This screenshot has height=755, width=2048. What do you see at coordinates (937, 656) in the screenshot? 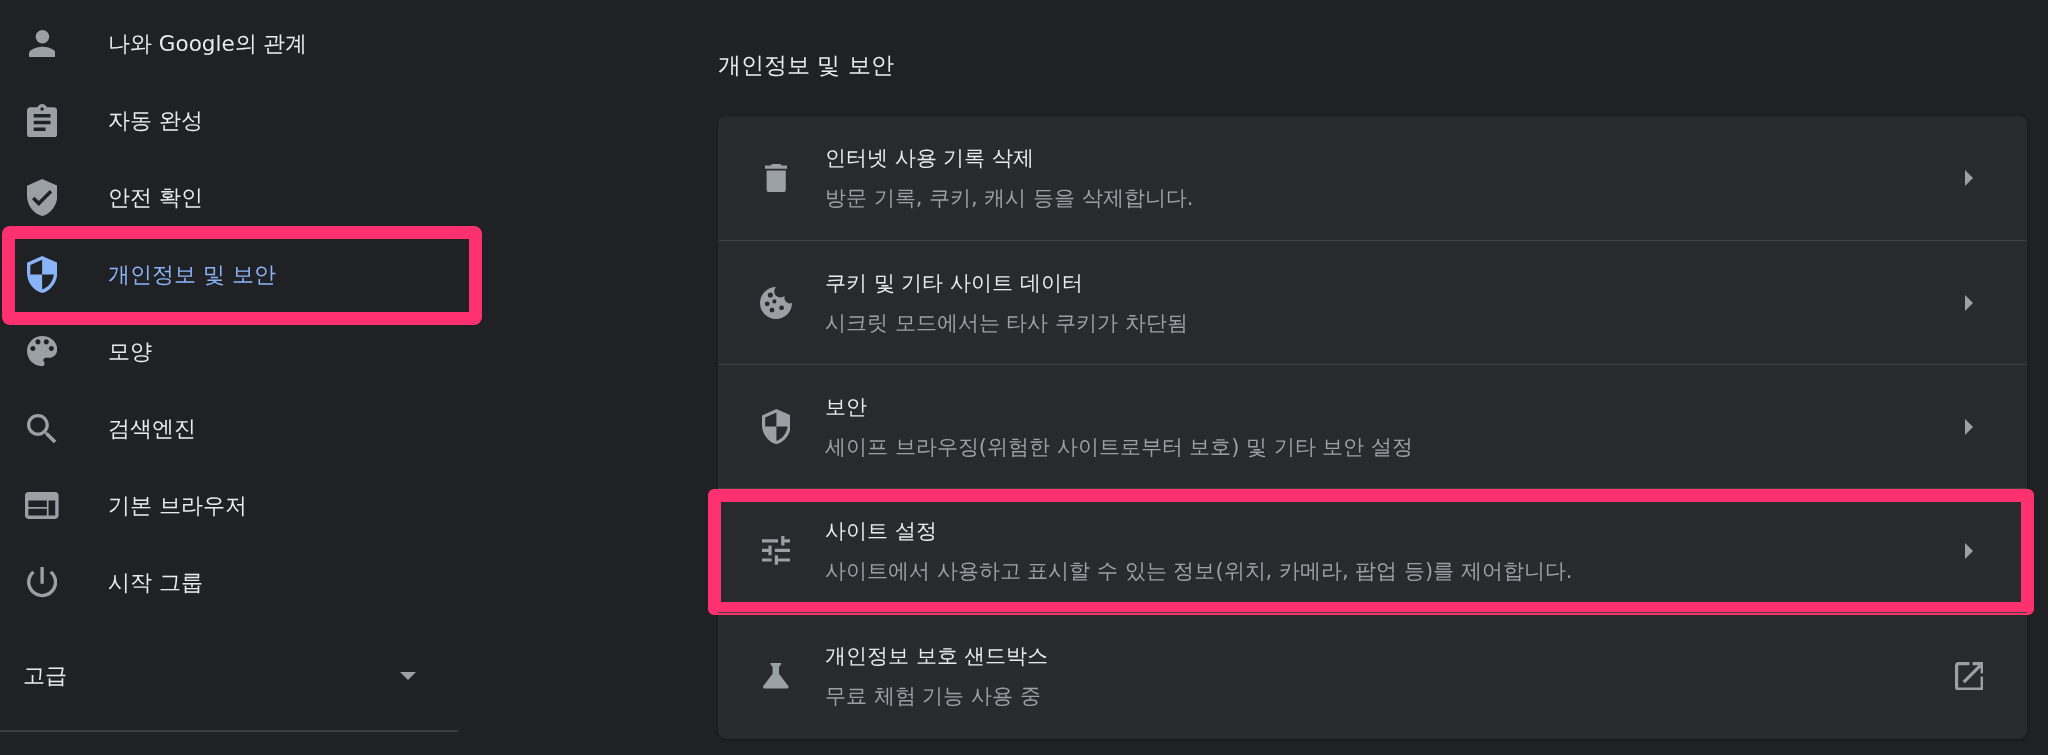
I see `row-title: 개인정보 보호 샌드박스` at bounding box center [937, 656].